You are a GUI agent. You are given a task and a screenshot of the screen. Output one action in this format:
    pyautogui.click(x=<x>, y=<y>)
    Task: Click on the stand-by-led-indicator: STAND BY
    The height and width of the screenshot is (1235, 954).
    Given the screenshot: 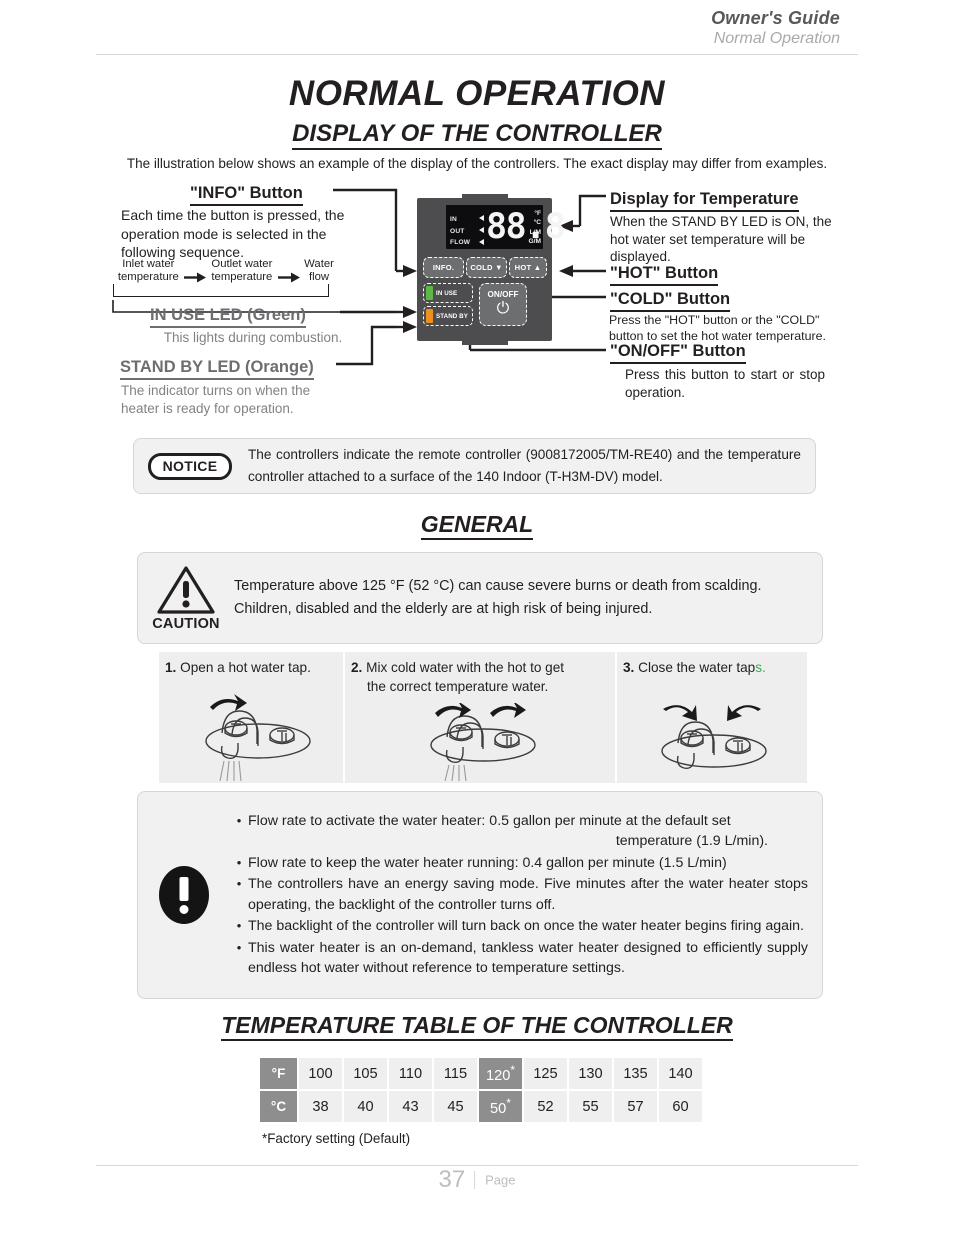 What is the action you would take?
    pyautogui.click(x=448, y=316)
    